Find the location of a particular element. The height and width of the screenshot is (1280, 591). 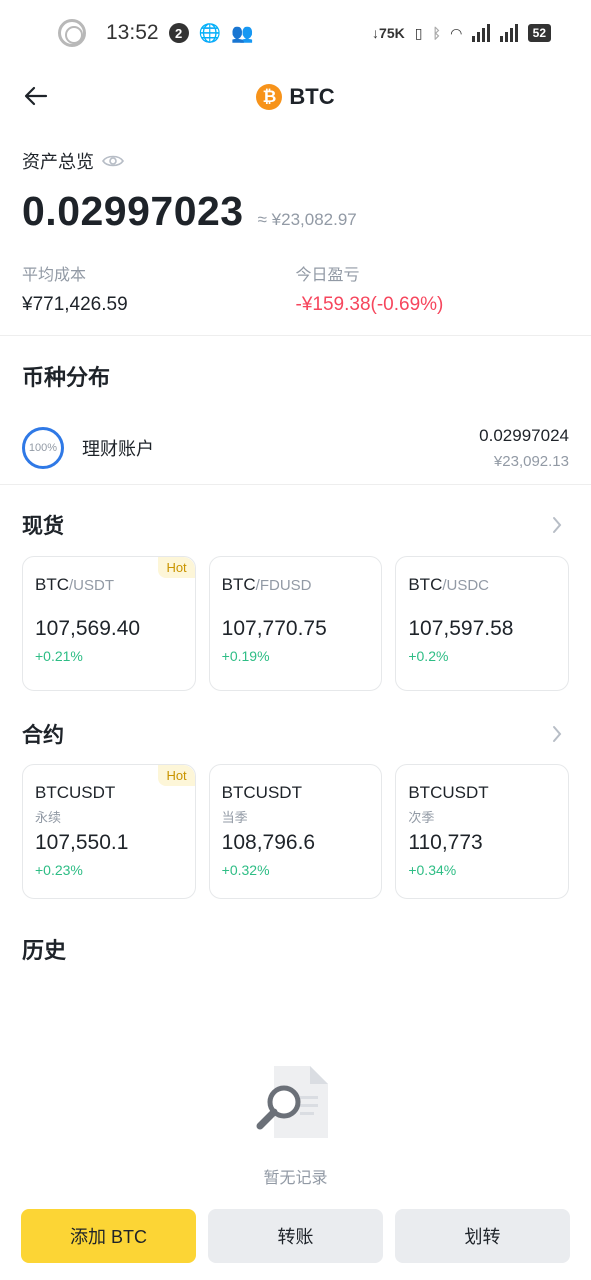

pair-change: +0.19% is located at coordinates (245, 656).